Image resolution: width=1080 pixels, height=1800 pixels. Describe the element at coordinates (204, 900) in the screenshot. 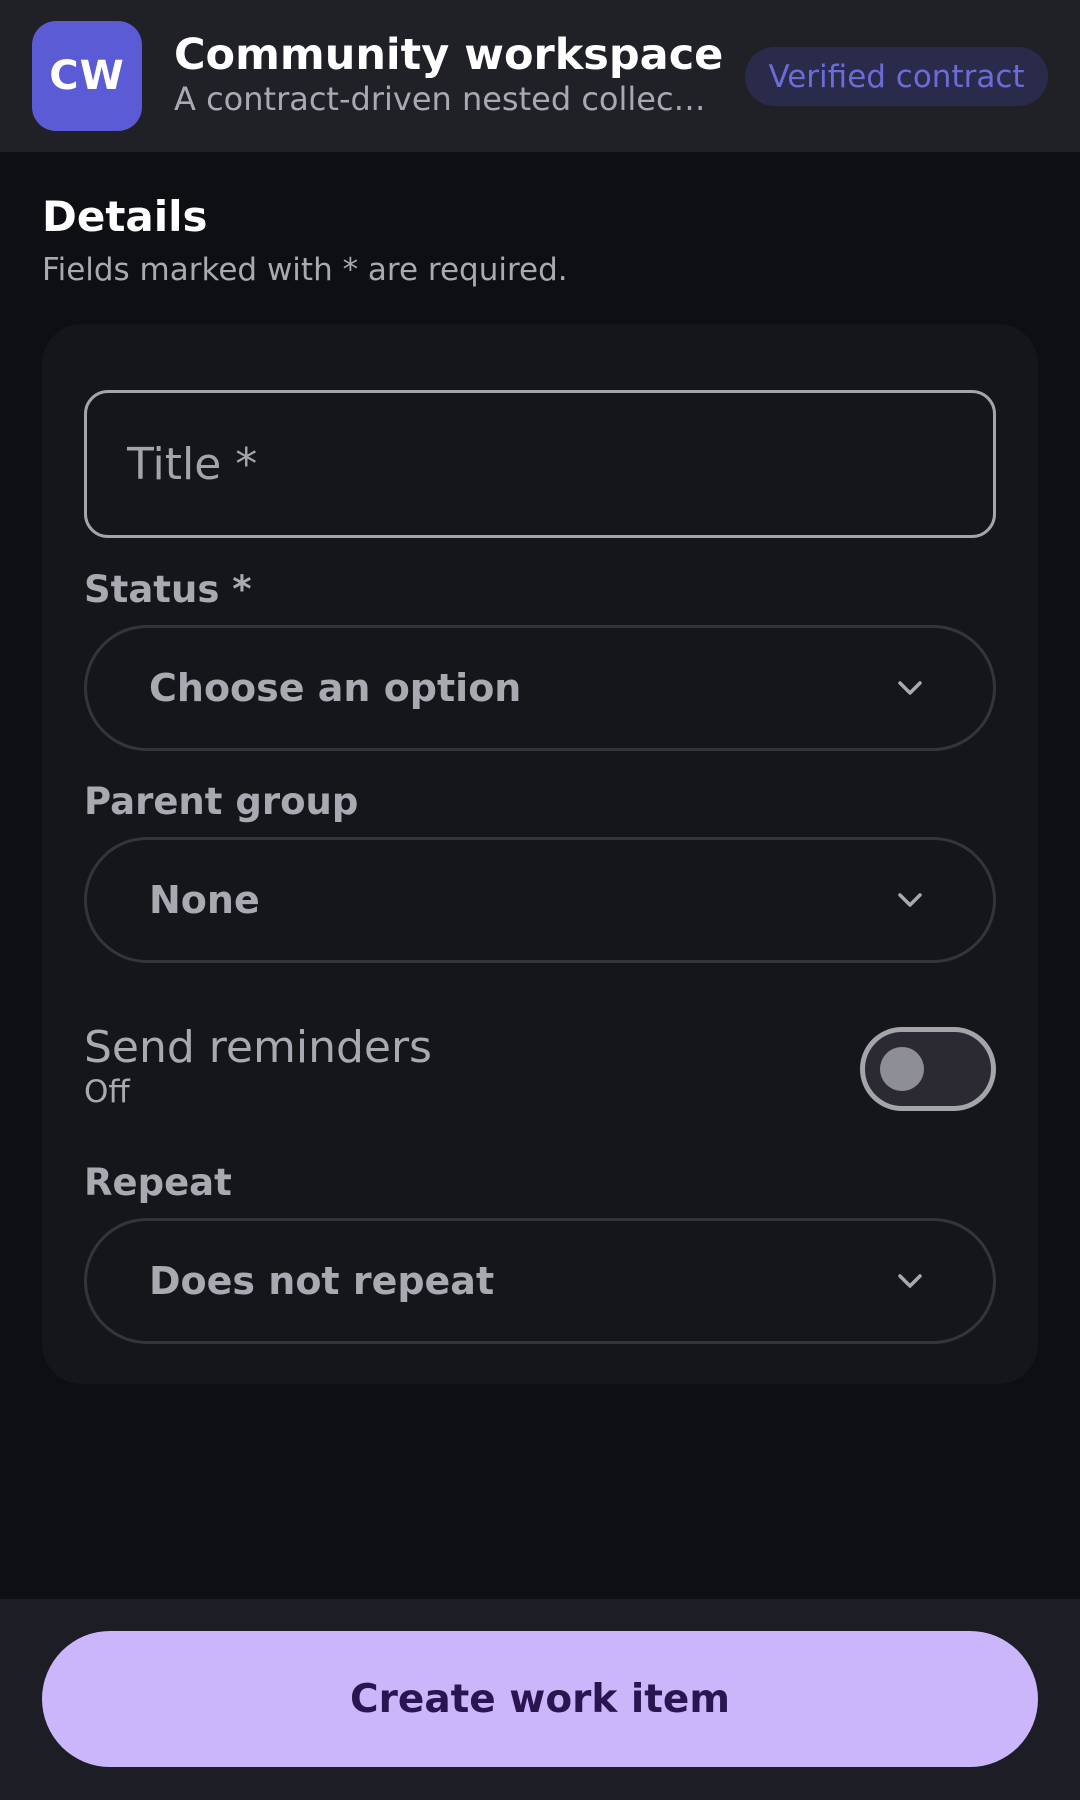

I see `parent-group-select-value: None` at that location.